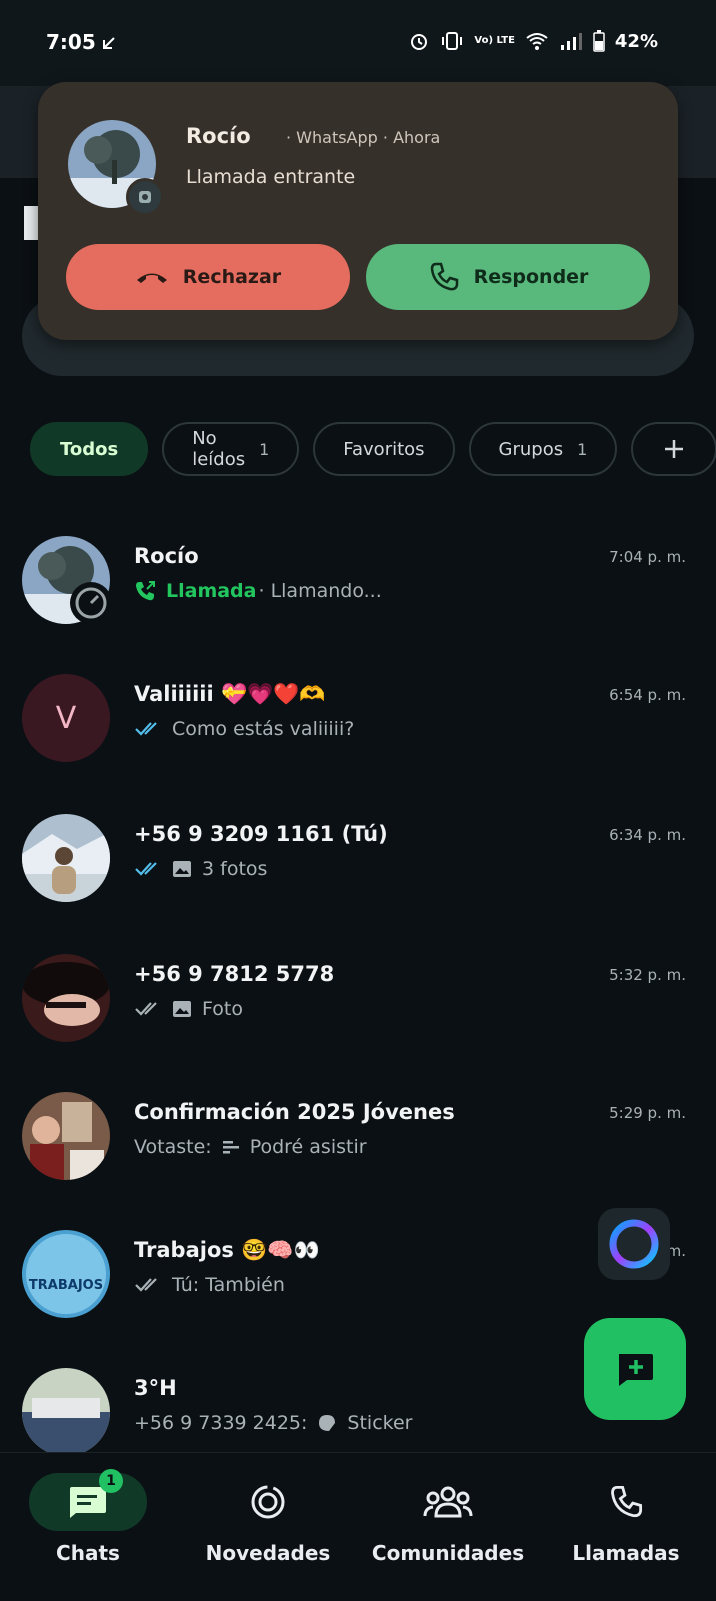 This screenshot has width=716, height=1601. Describe the element at coordinates (268, 1553) in the screenshot. I see `nav-label: Novedades` at that location.